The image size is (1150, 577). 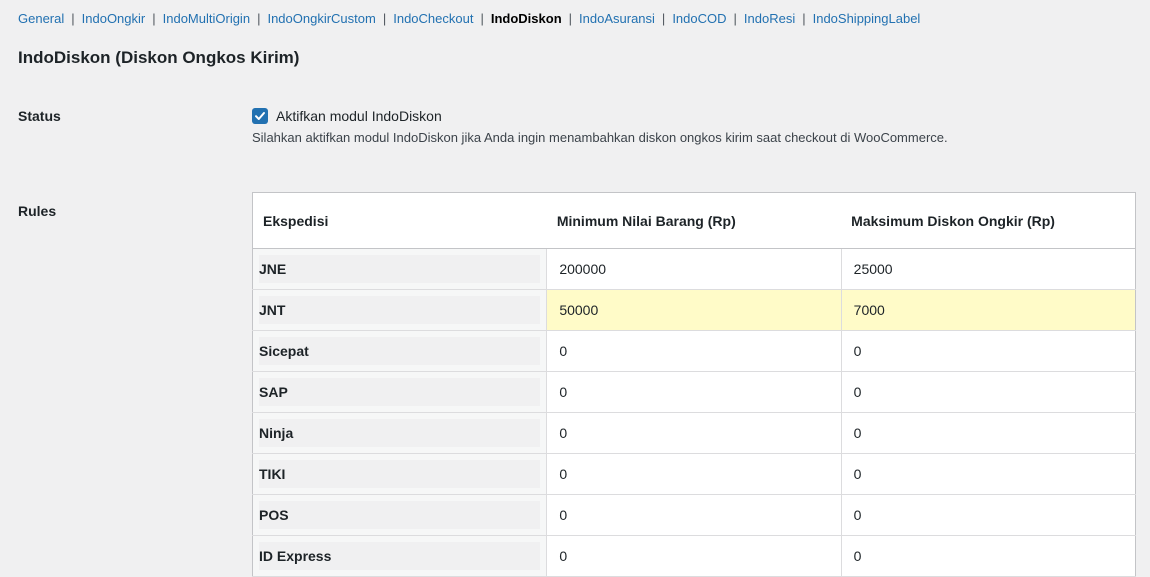 I want to click on subnav-item-indoshippinglabel: IndoShippingLabel, so click(x=867, y=18).